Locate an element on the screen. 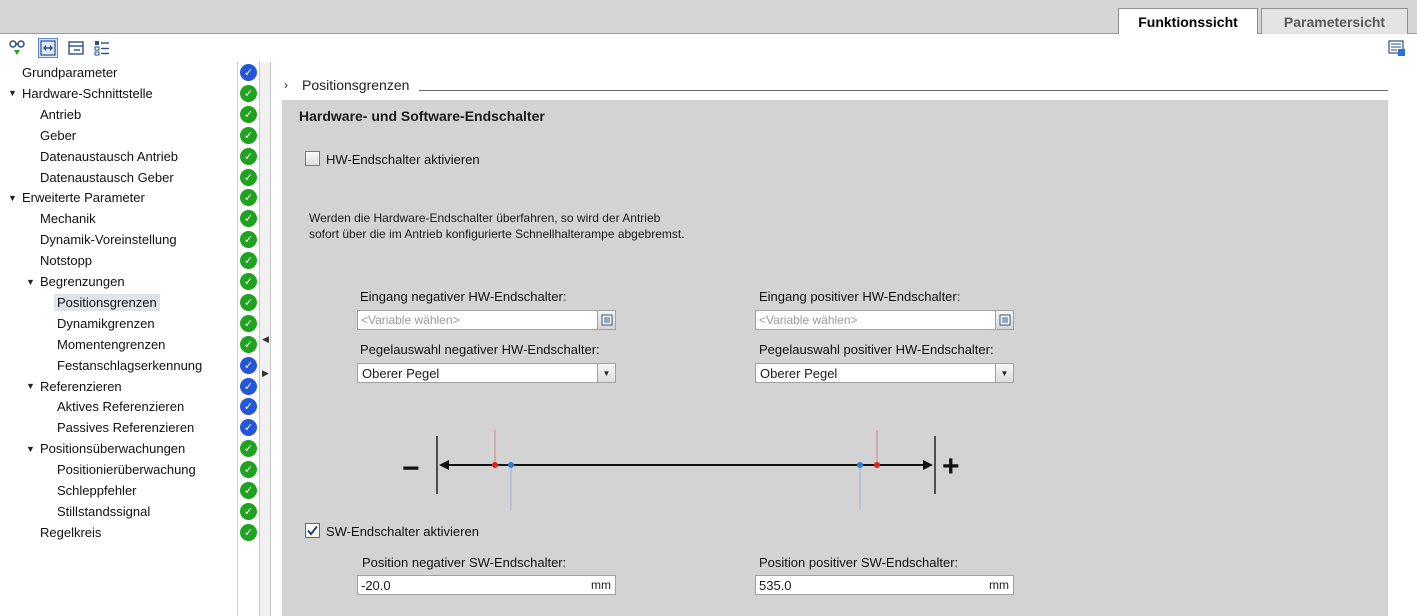 The width and height of the screenshot is (1417, 616). pos-input-label: Eingang positiver HW-Endschalter: is located at coordinates (860, 296).